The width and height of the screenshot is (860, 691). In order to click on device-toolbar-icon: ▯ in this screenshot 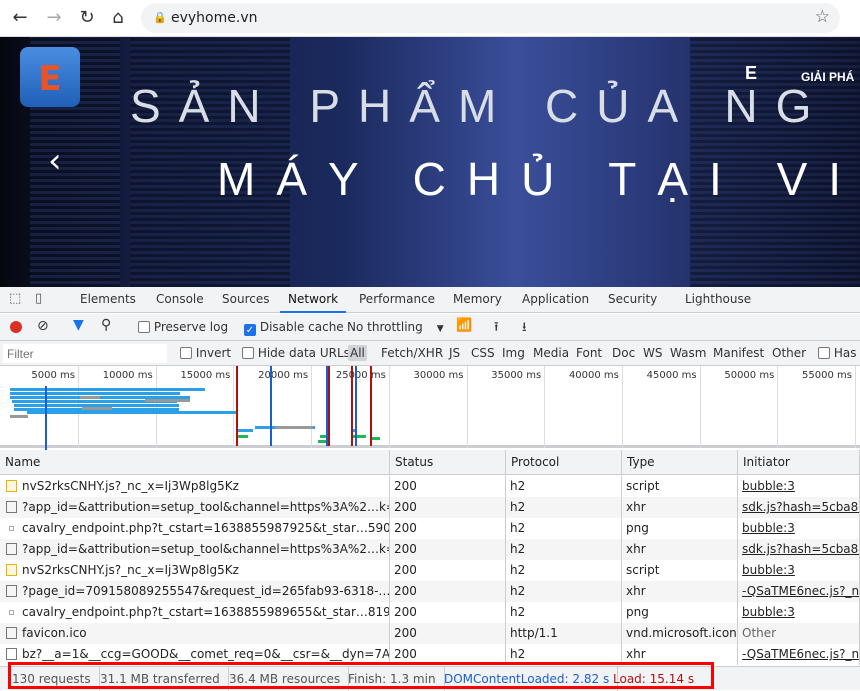, I will do `click(38, 298)`.